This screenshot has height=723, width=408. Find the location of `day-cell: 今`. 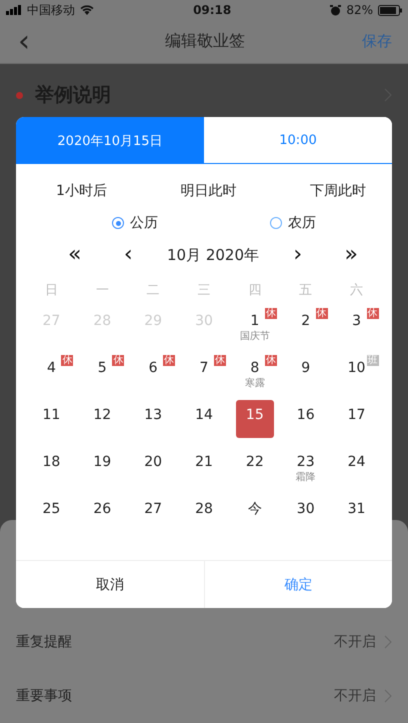

day-cell: 今 is located at coordinates (255, 513).